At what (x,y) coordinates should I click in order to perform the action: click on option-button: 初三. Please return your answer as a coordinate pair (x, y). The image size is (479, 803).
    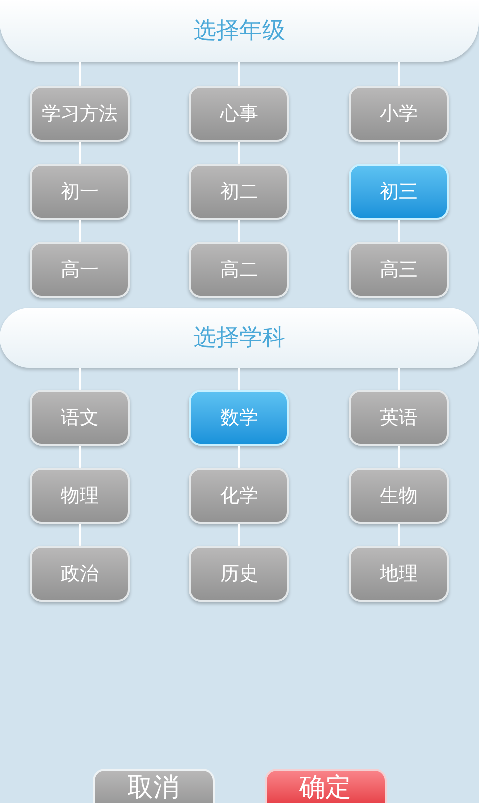
    Looking at the image, I should click on (399, 192).